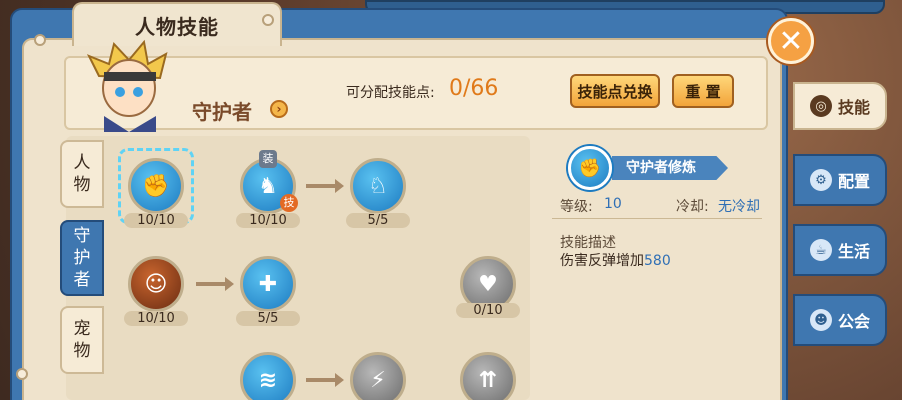 The image size is (902, 400). Describe the element at coordinates (820, 320) in the screenshot. I see `people-icon: ☻` at that location.